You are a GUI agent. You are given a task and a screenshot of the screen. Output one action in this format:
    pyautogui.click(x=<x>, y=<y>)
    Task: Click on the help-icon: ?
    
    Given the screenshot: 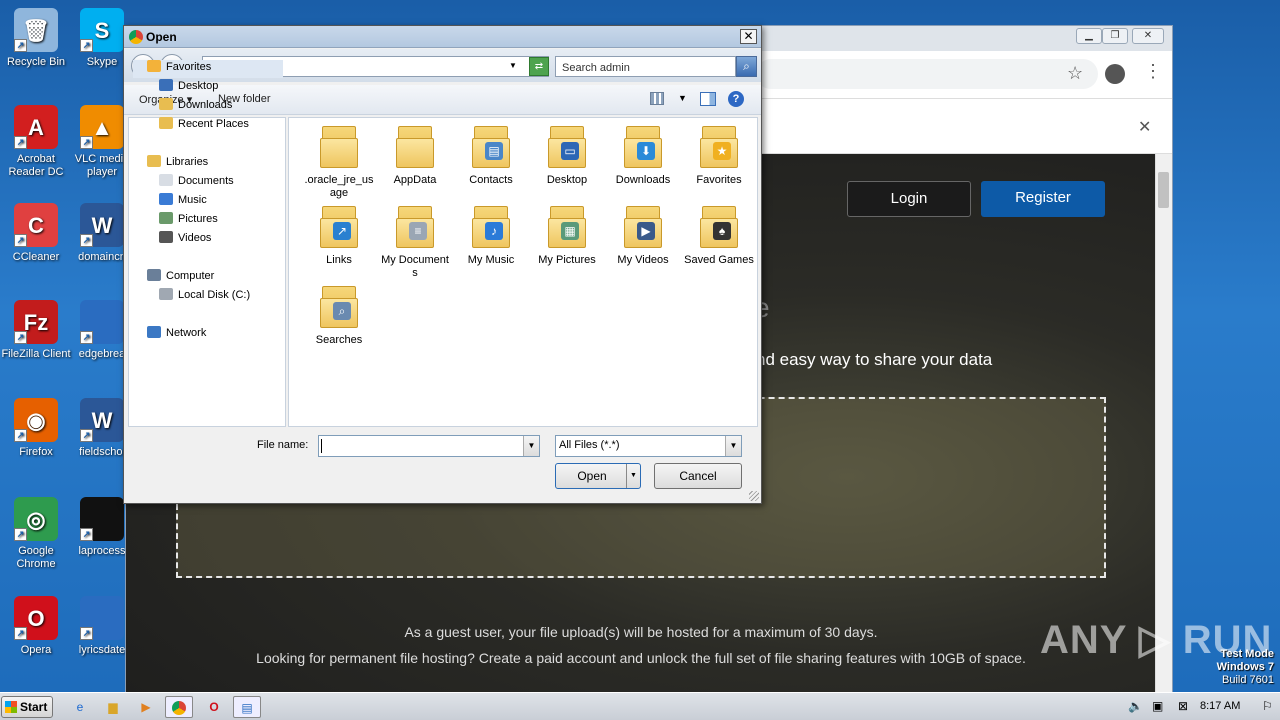 What is the action you would take?
    pyautogui.click(x=736, y=99)
    